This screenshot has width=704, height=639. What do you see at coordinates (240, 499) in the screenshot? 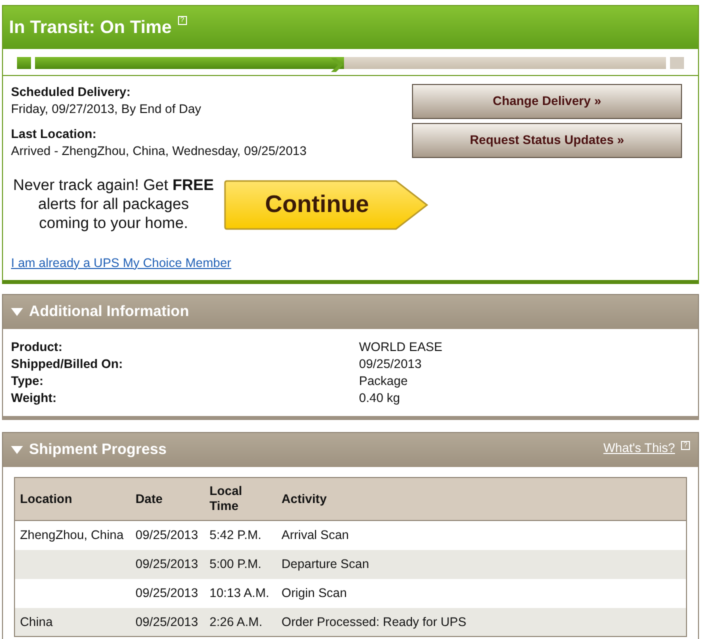
I see `column-header: Local Time` at bounding box center [240, 499].